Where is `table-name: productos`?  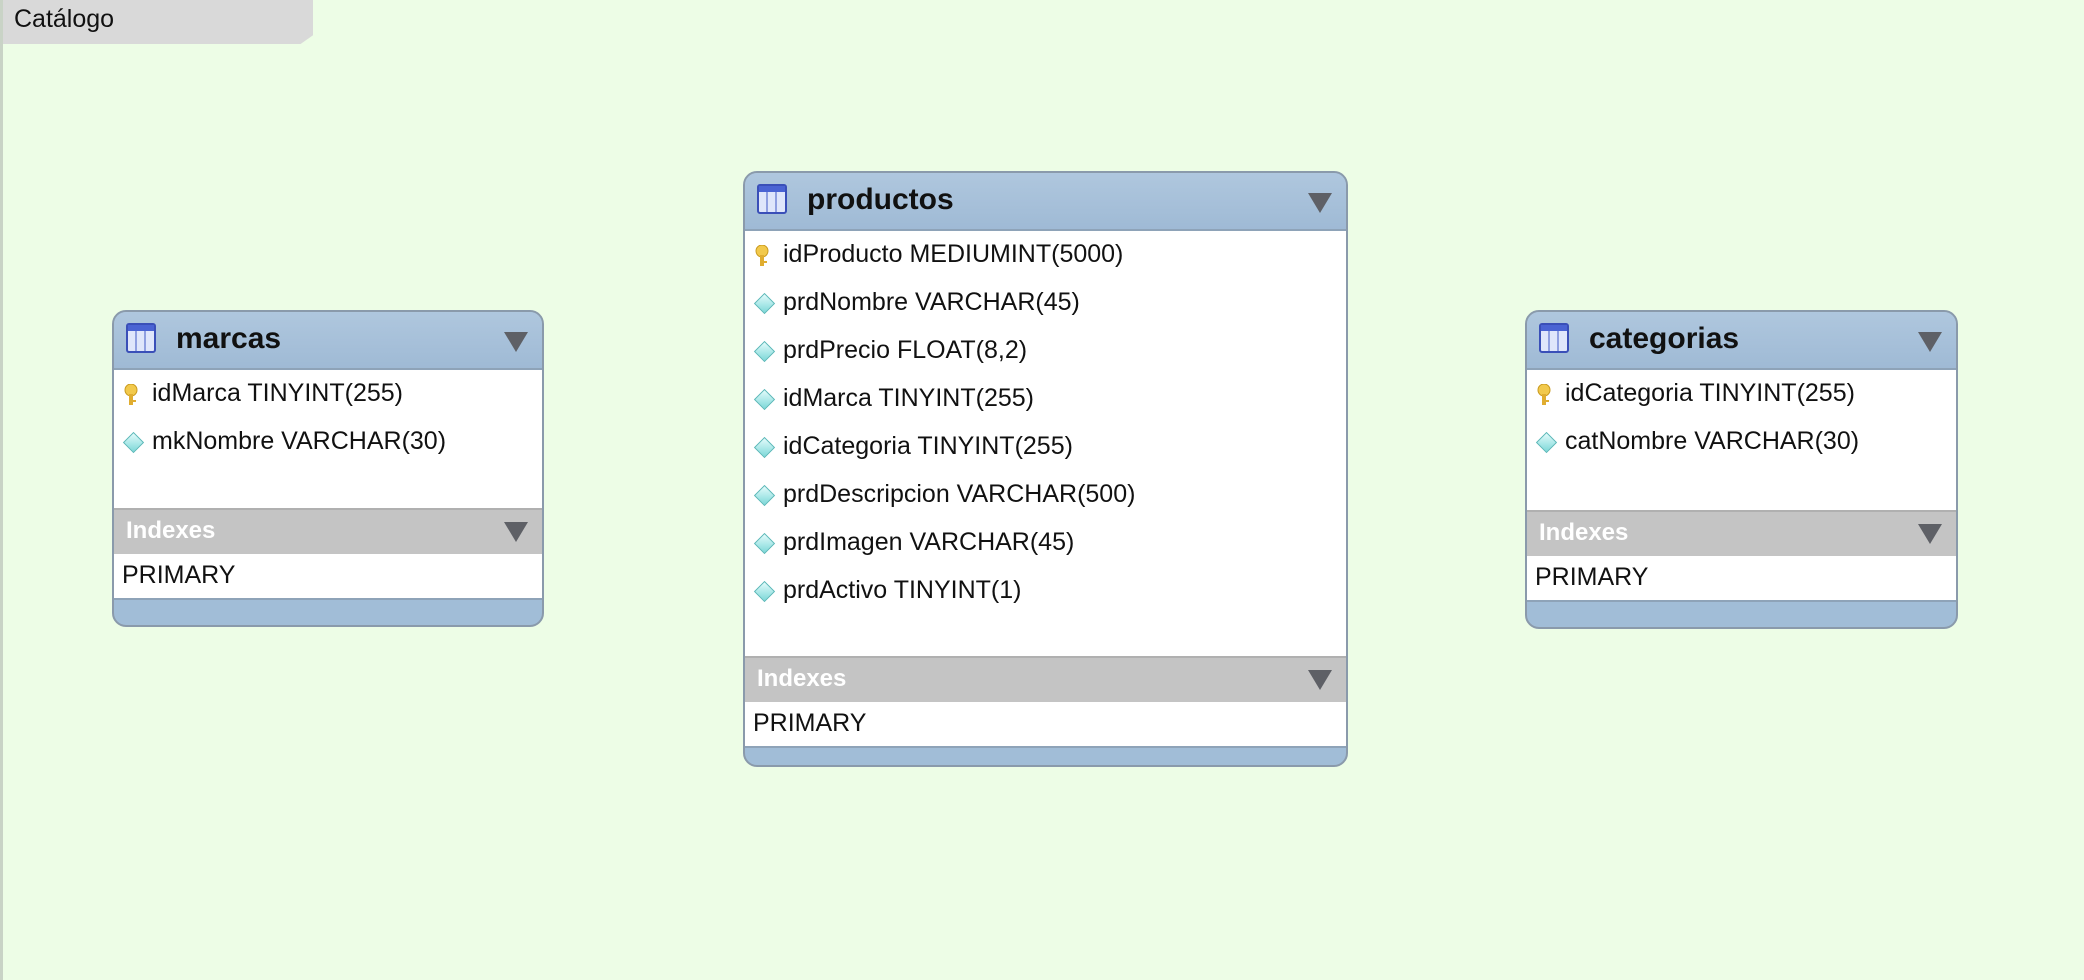
table-name: productos is located at coordinates (880, 199).